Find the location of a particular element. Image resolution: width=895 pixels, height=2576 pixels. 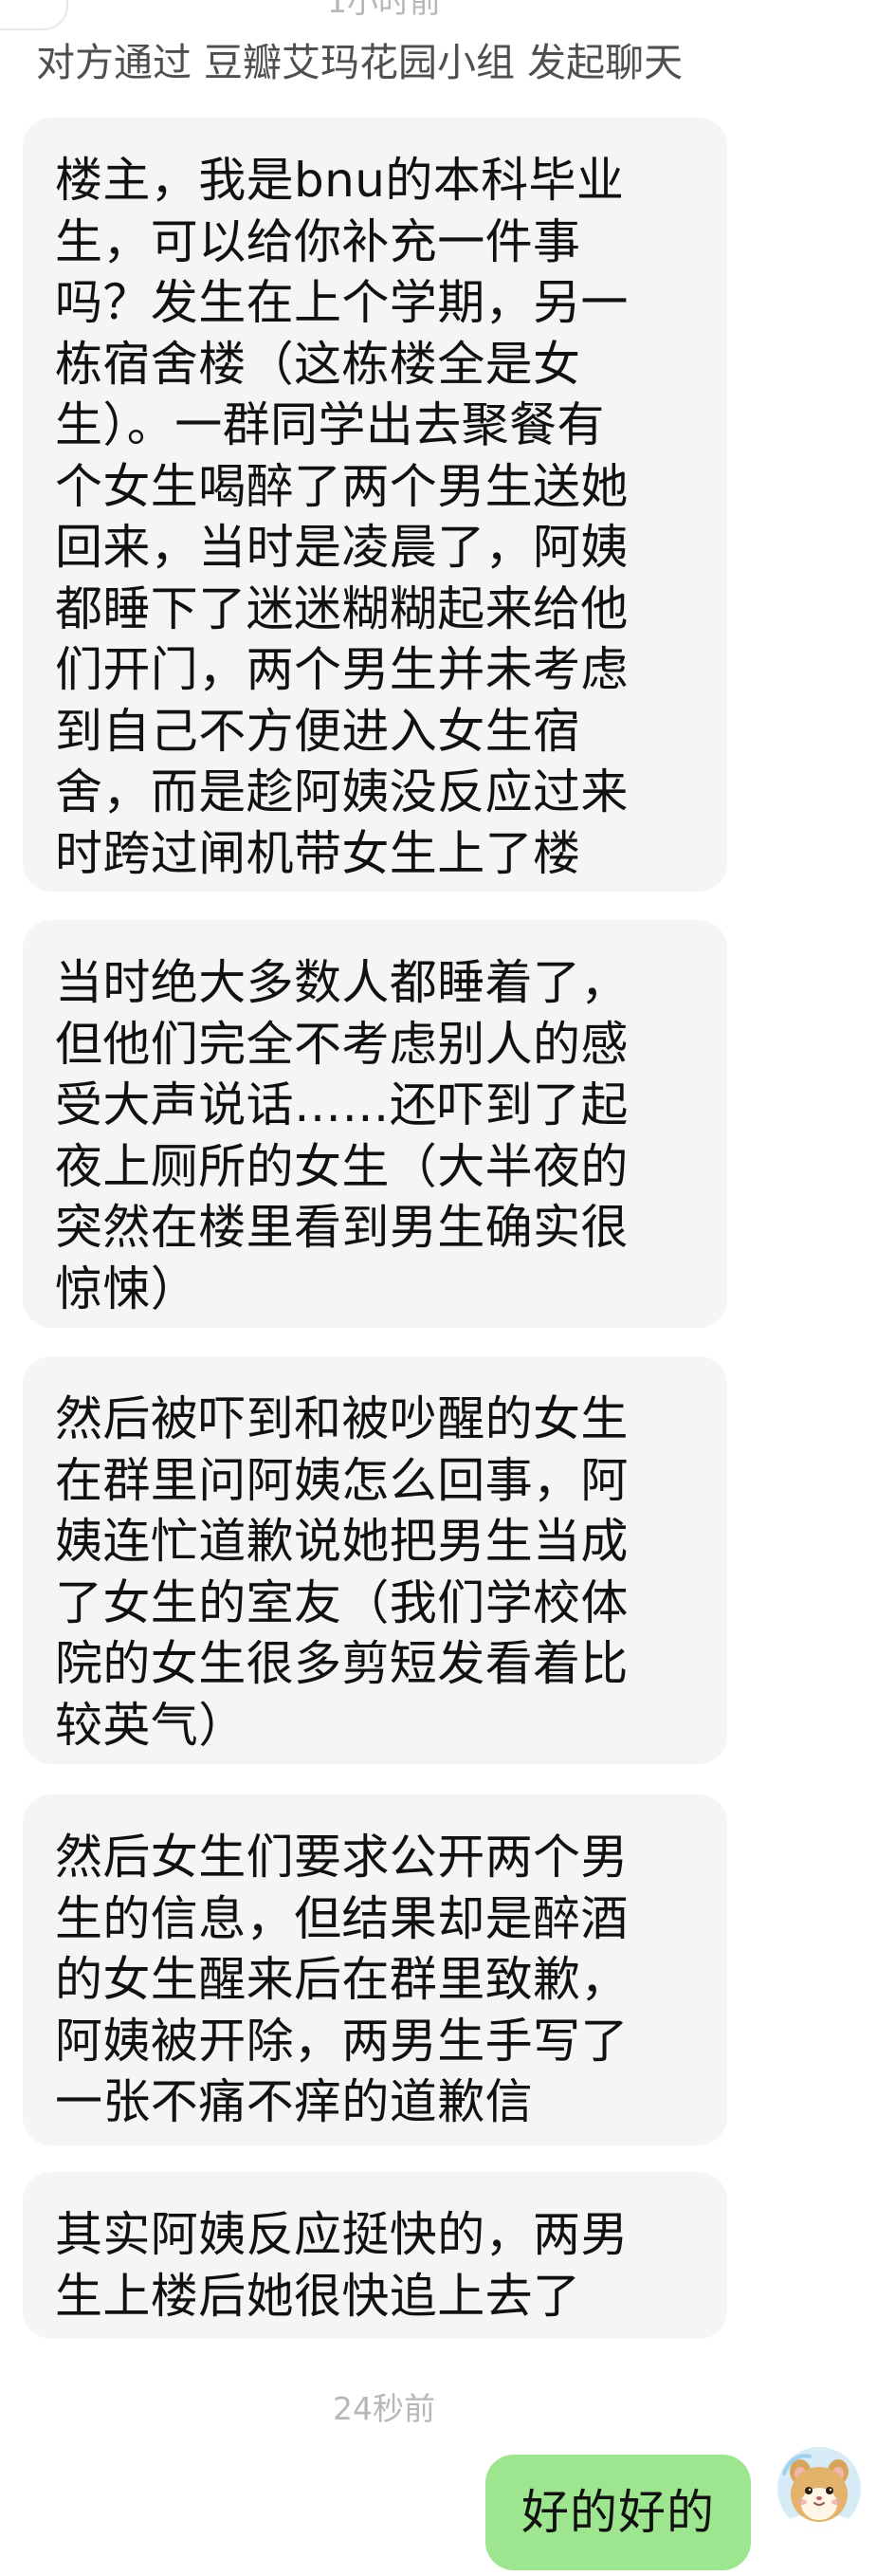

message-line: 院的女生很多剪短发看着比 is located at coordinates (342, 1663).